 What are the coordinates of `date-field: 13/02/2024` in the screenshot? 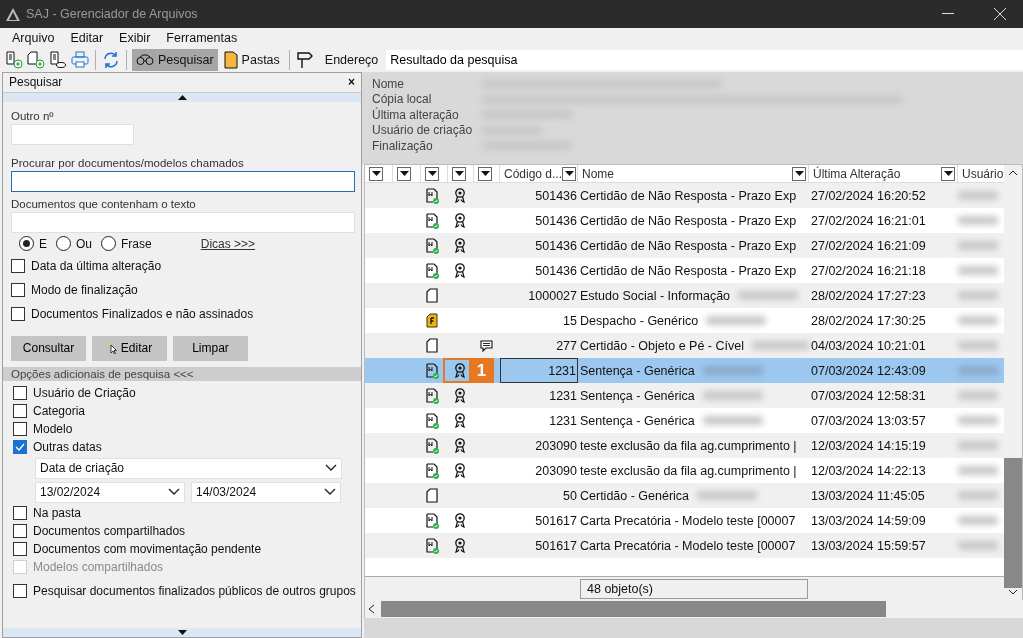 It's located at (110, 492).